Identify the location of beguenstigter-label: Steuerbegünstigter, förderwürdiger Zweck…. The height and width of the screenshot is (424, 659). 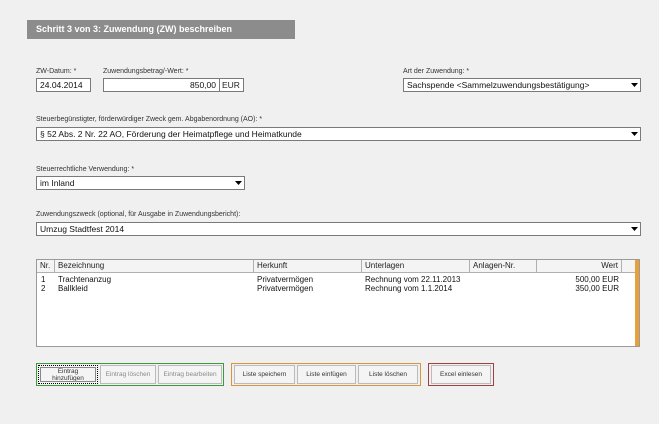
(149, 119).